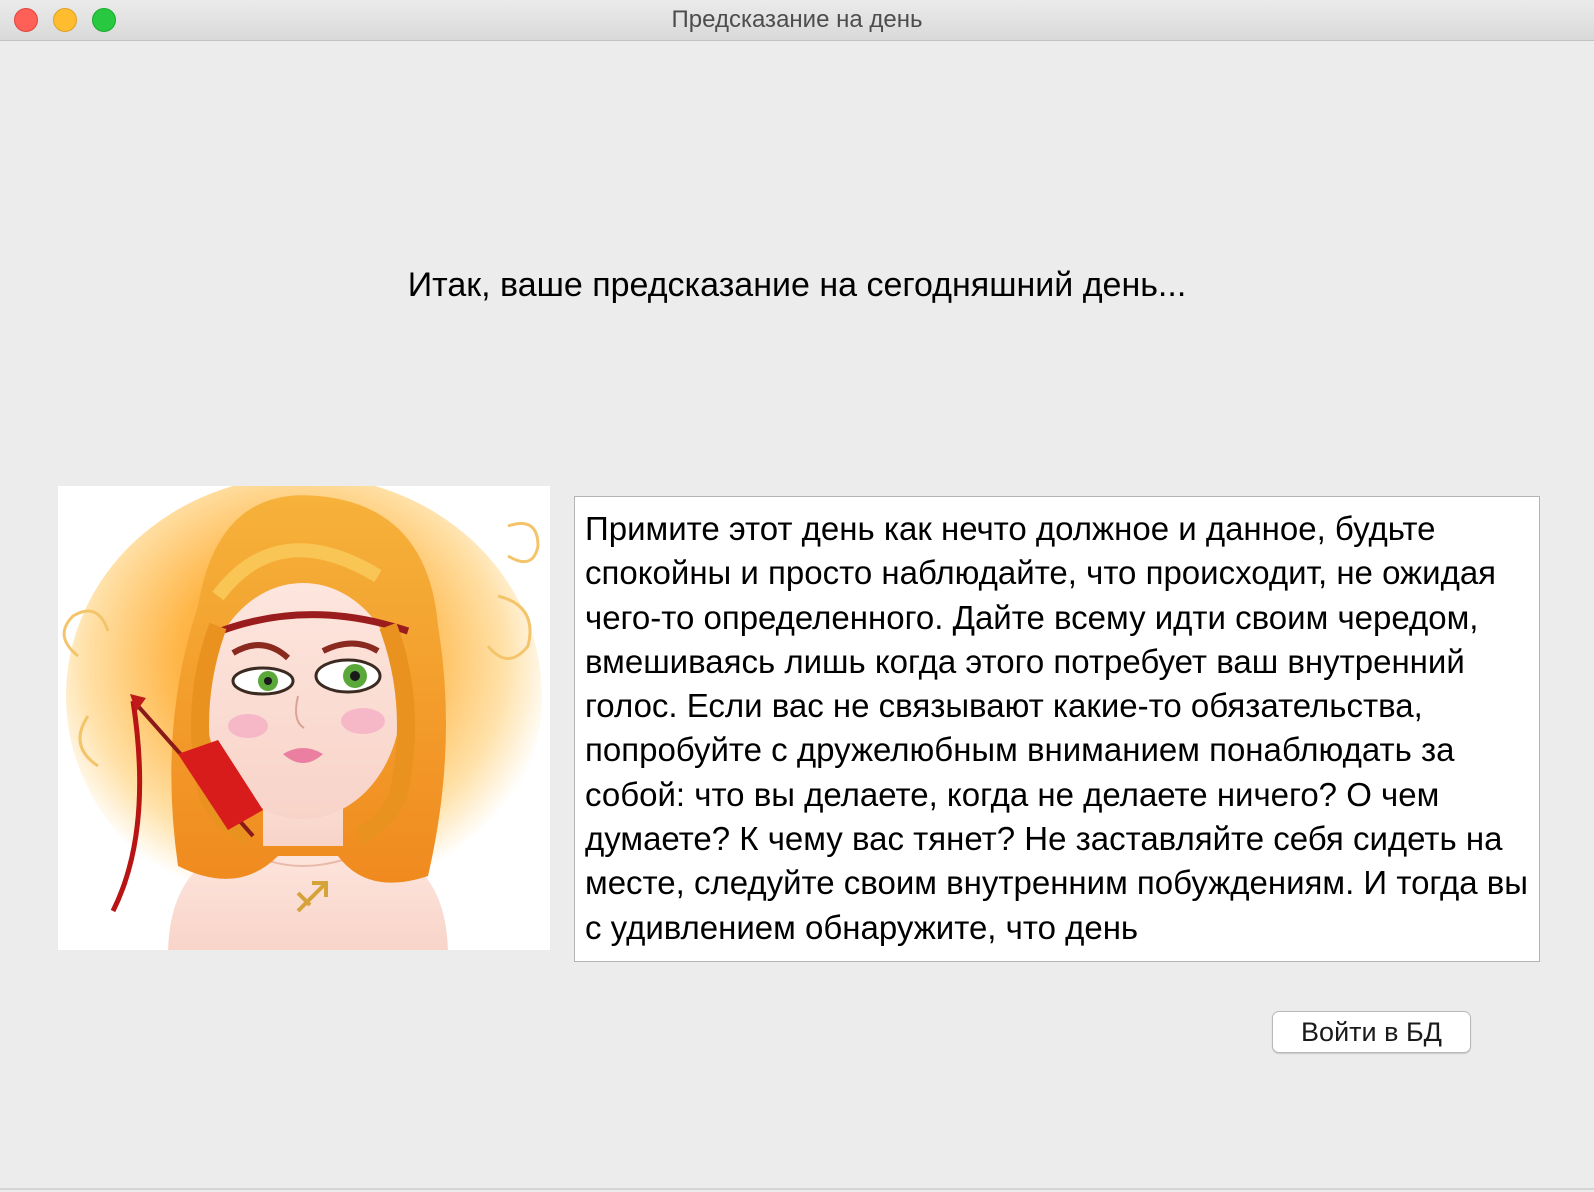  I want to click on window-bottom-border, so click(797, 1189).